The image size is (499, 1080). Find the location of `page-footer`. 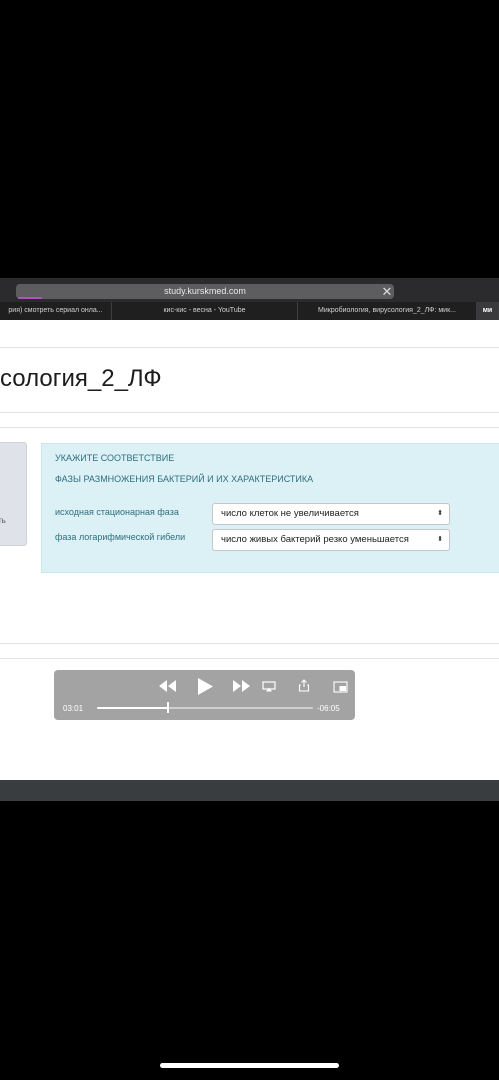

page-footer is located at coordinates (249, 790).